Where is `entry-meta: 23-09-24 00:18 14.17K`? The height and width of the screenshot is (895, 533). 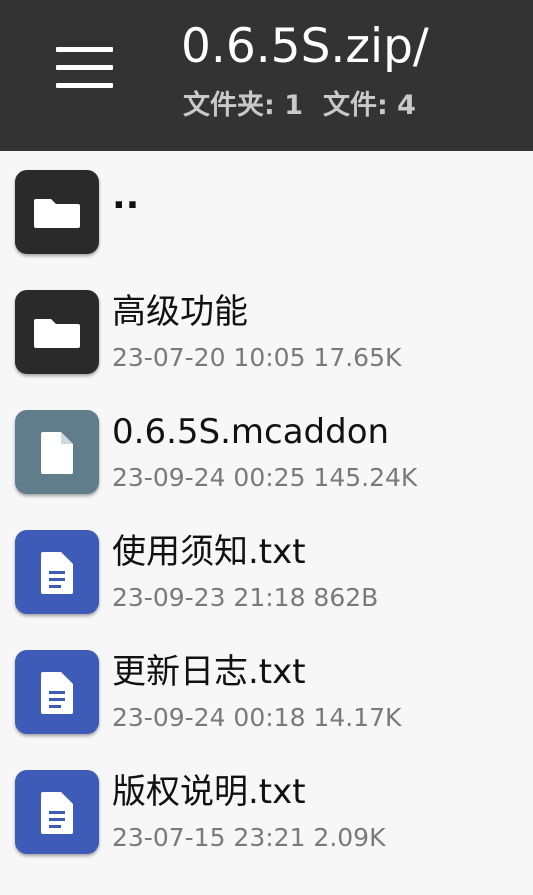 entry-meta: 23-09-24 00:18 14.17K is located at coordinates (257, 717).